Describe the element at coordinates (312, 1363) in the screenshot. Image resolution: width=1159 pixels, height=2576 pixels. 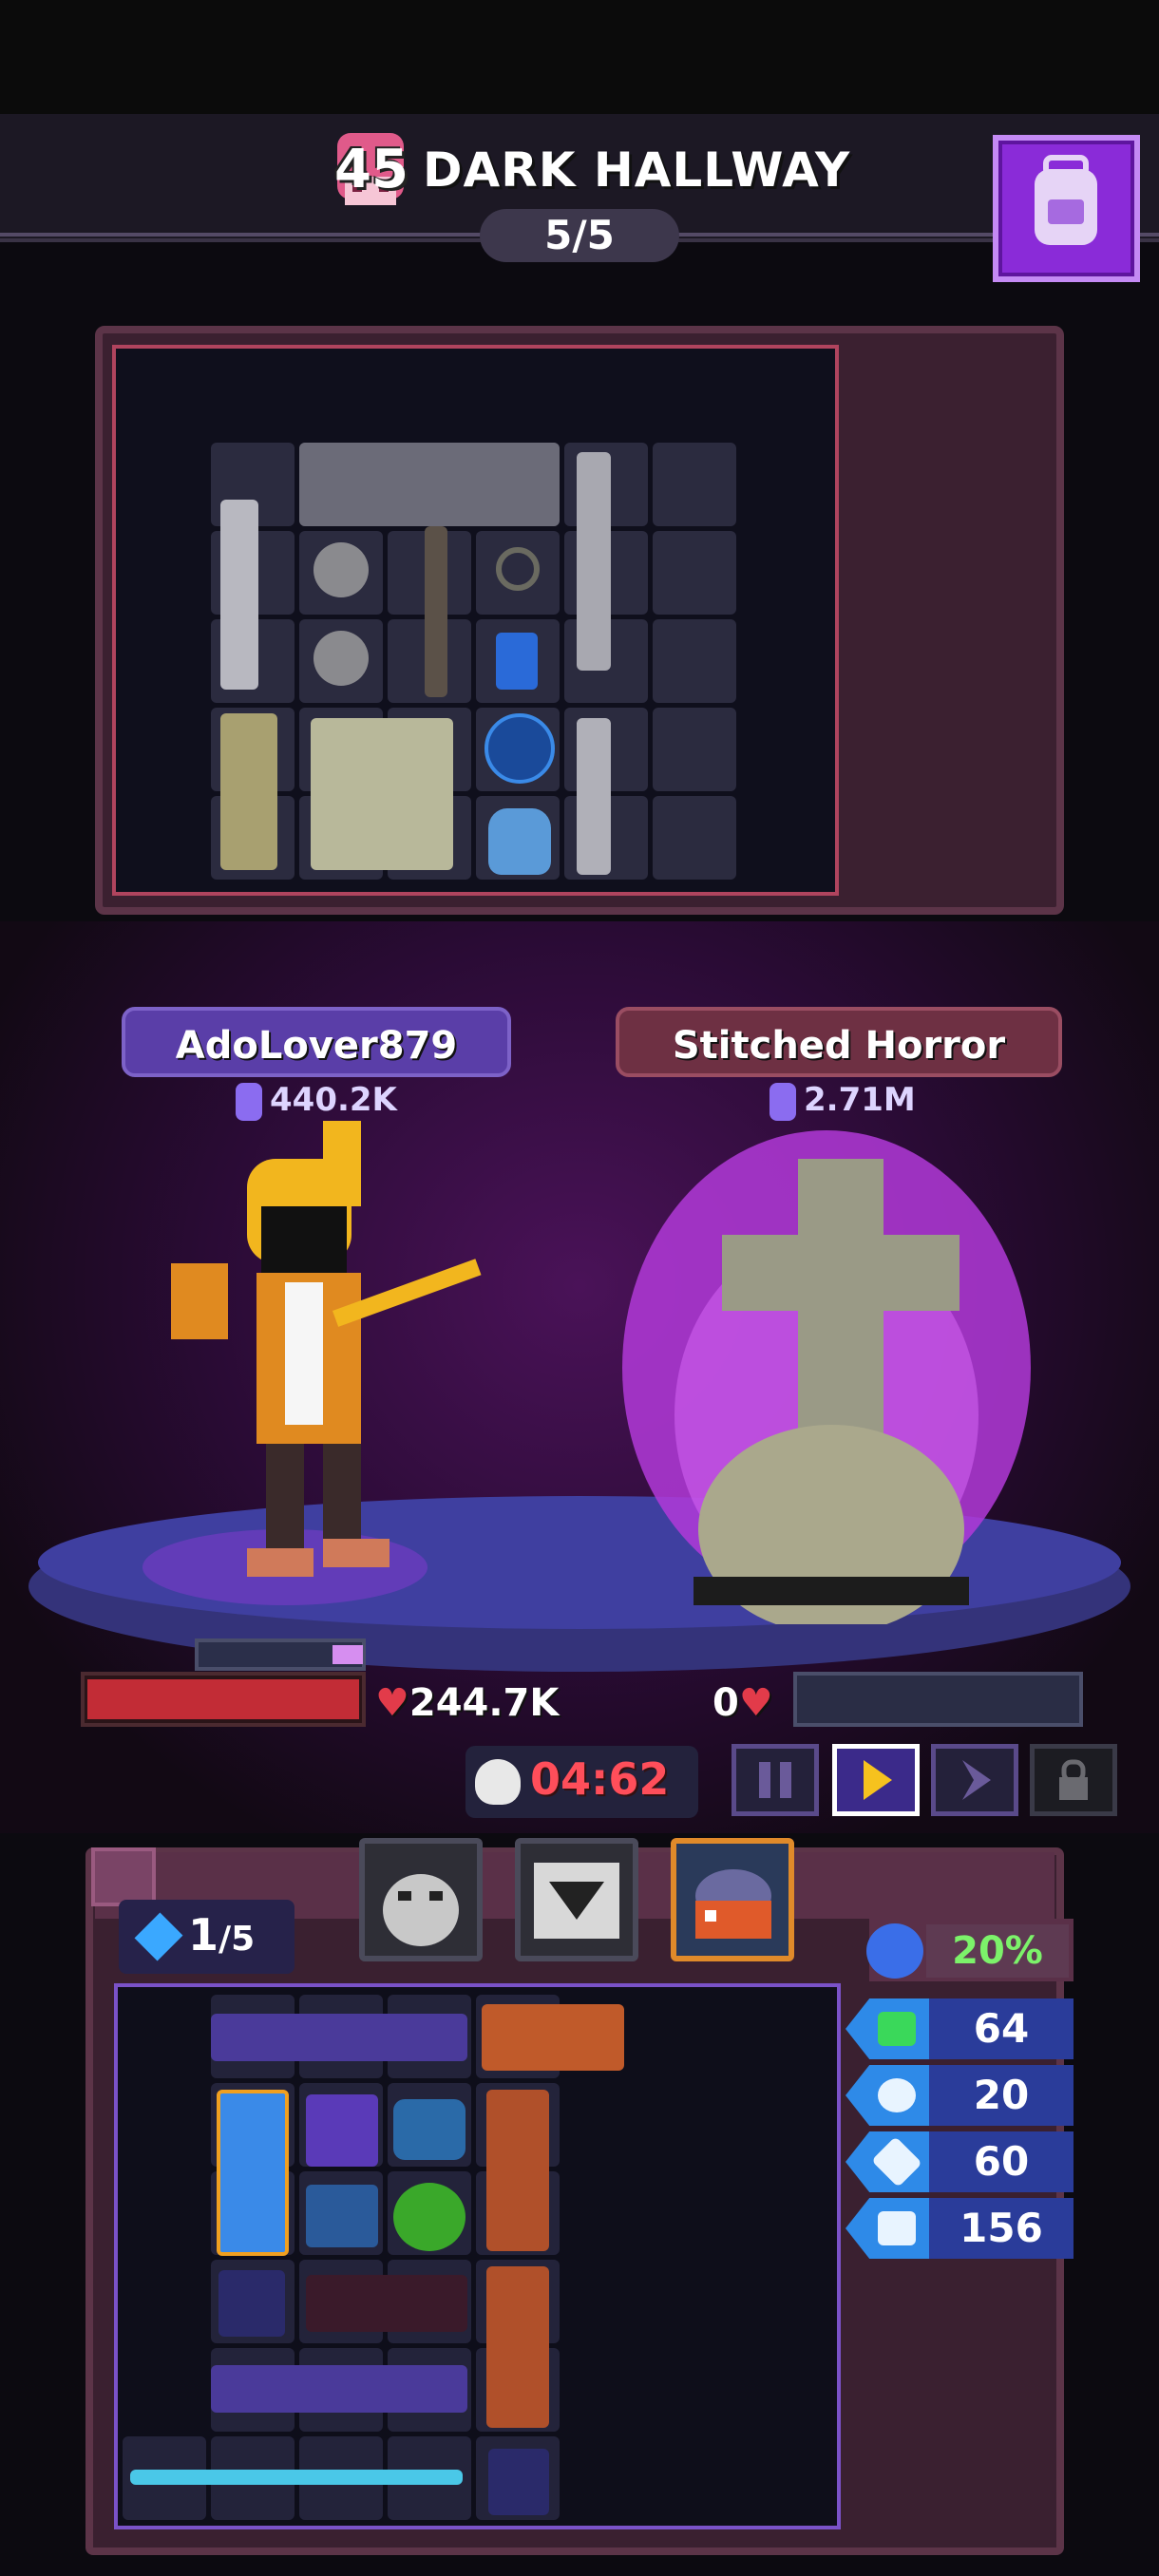
I see `player-character` at that location.